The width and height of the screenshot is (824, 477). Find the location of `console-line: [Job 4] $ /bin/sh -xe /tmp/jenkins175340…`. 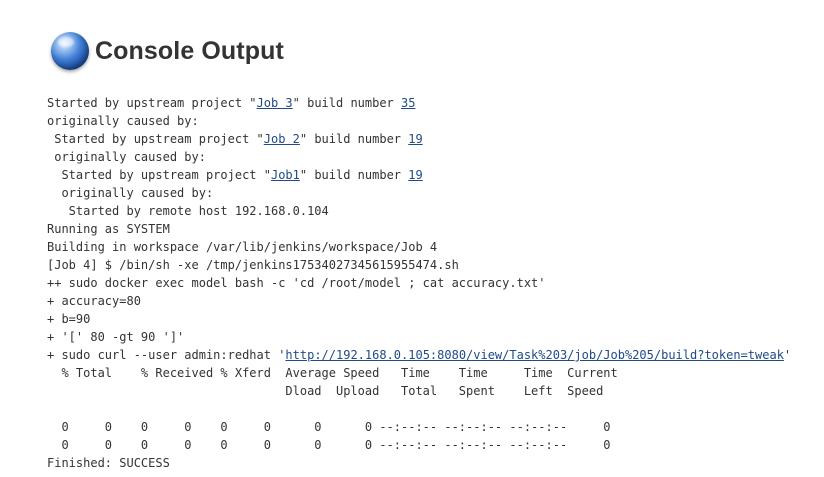

console-line: [Job 4] $ /bin/sh -xe /tmp/jenkins175340… is located at coordinates (253, 265).